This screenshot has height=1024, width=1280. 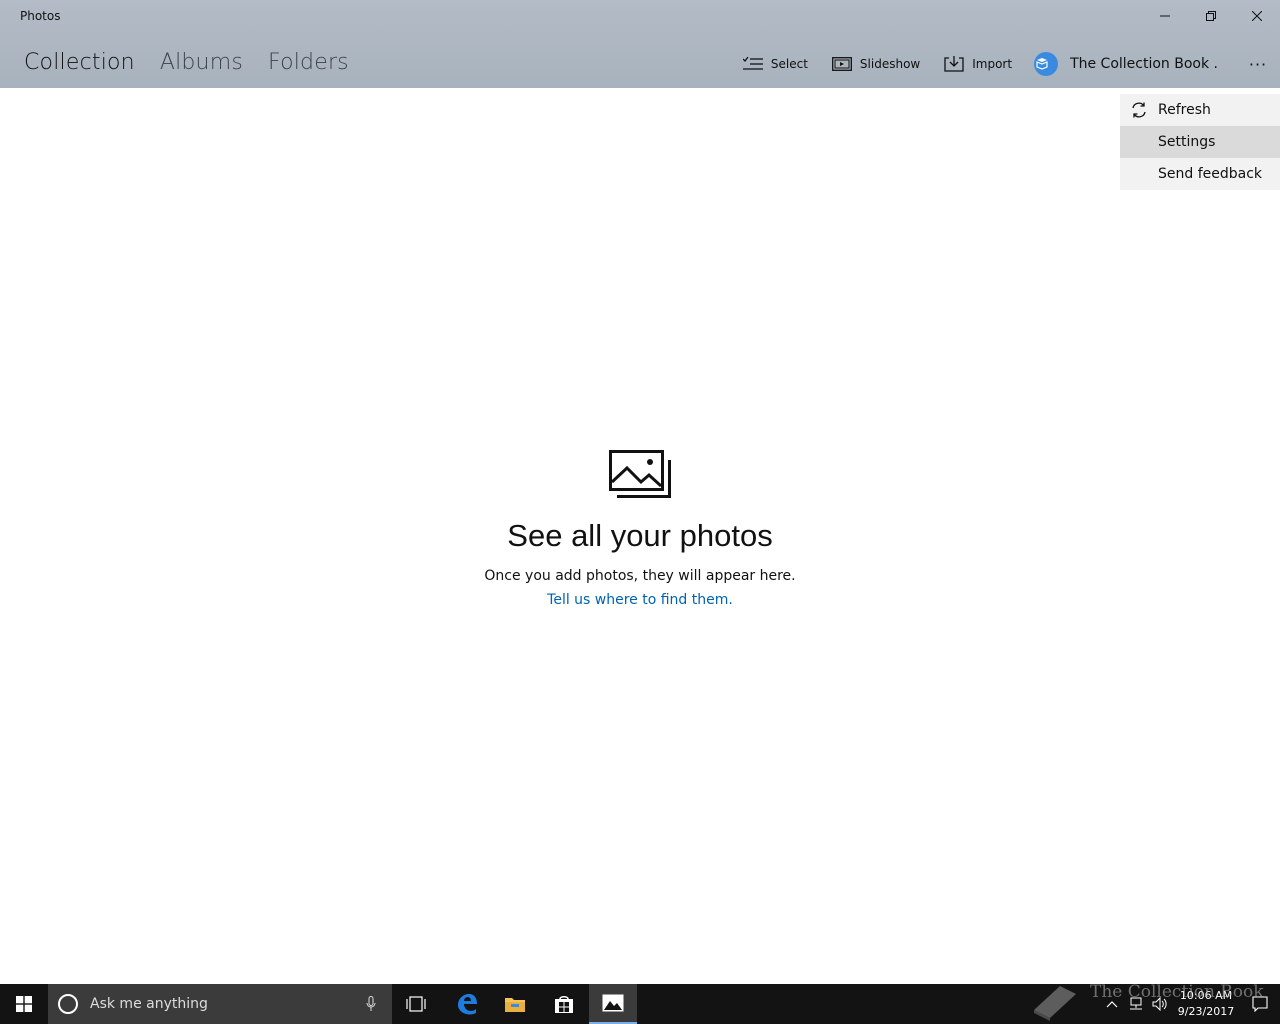 I want to click on network-button, so click(x=1136, y=1004).